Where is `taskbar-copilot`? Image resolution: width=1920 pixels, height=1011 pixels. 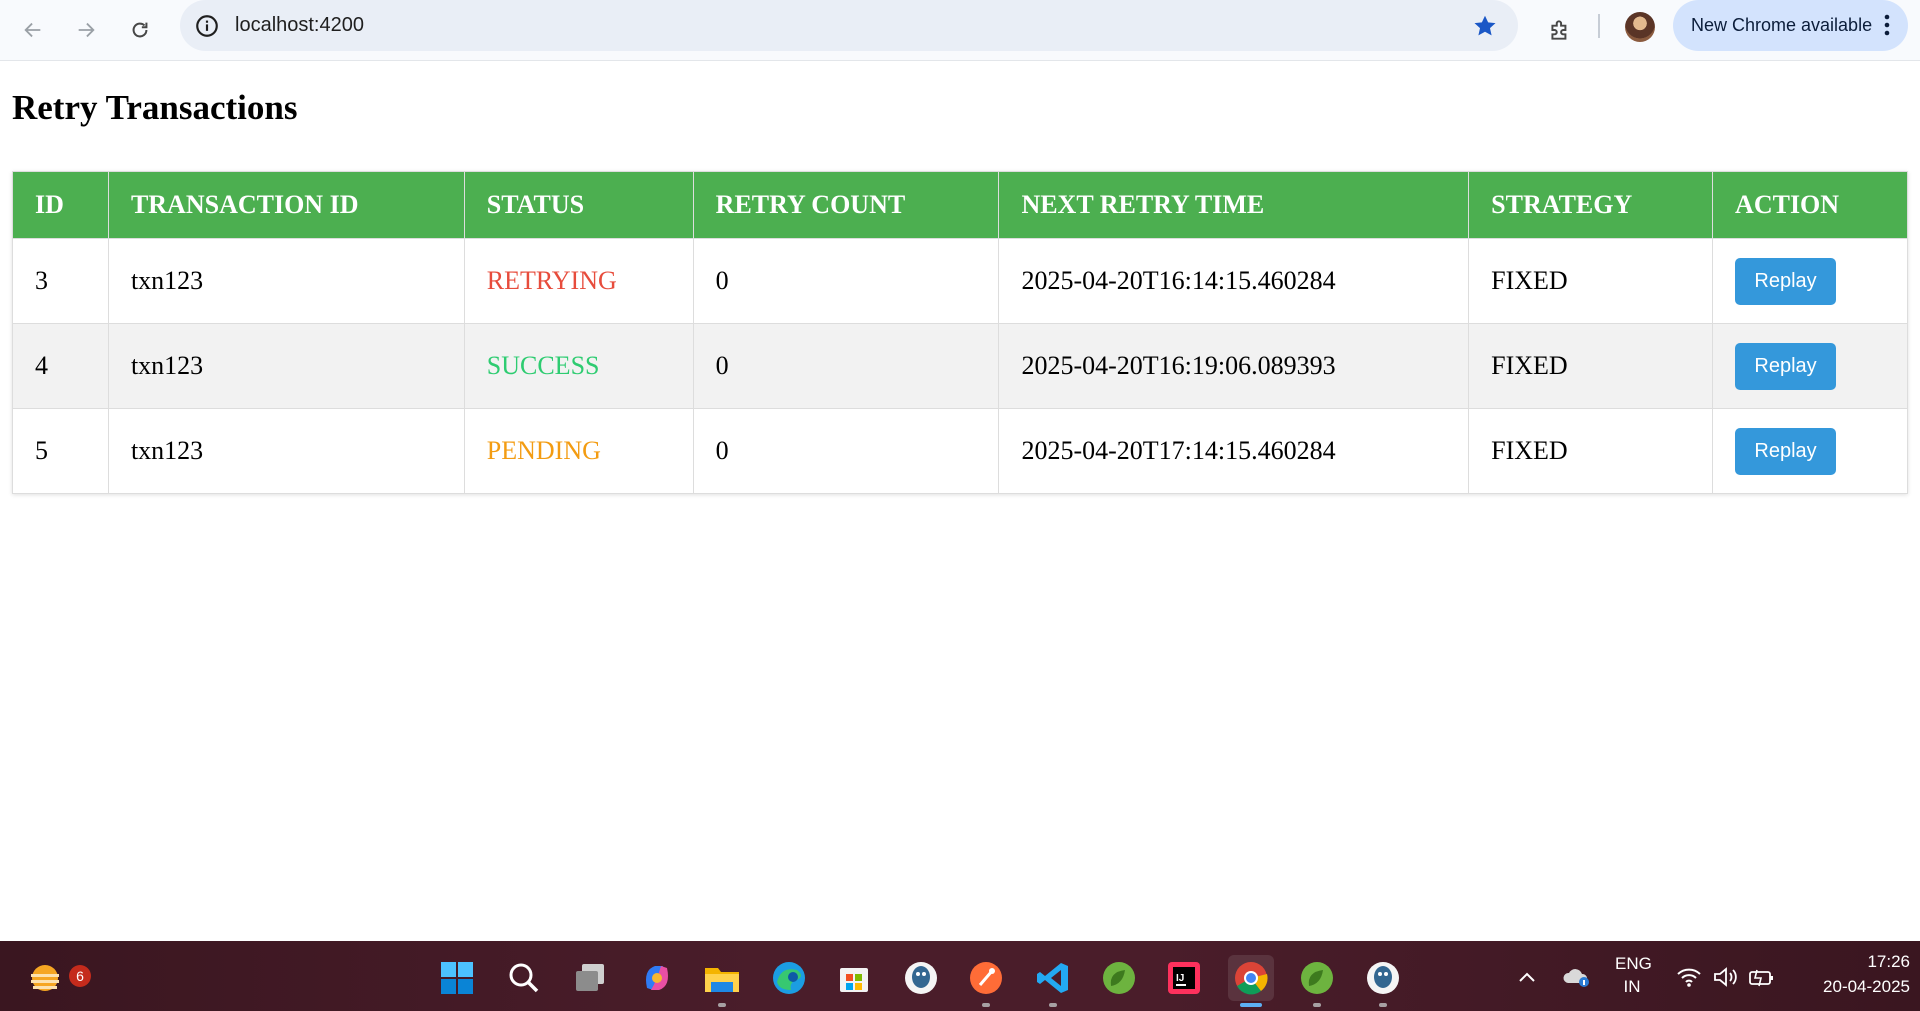
taskbar-copilot is located at coordinates (657, 978).